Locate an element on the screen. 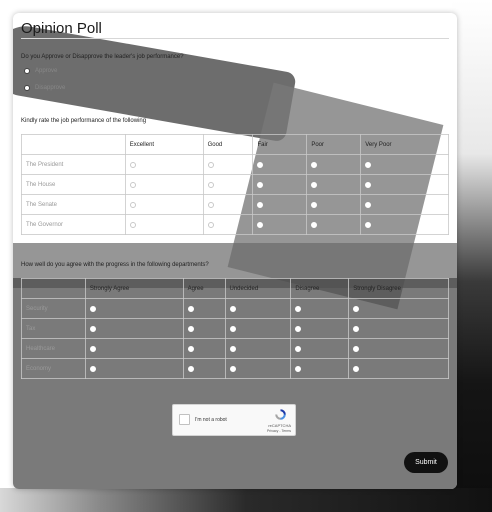  column-header: Excellent is located at coordinates (164, 144).